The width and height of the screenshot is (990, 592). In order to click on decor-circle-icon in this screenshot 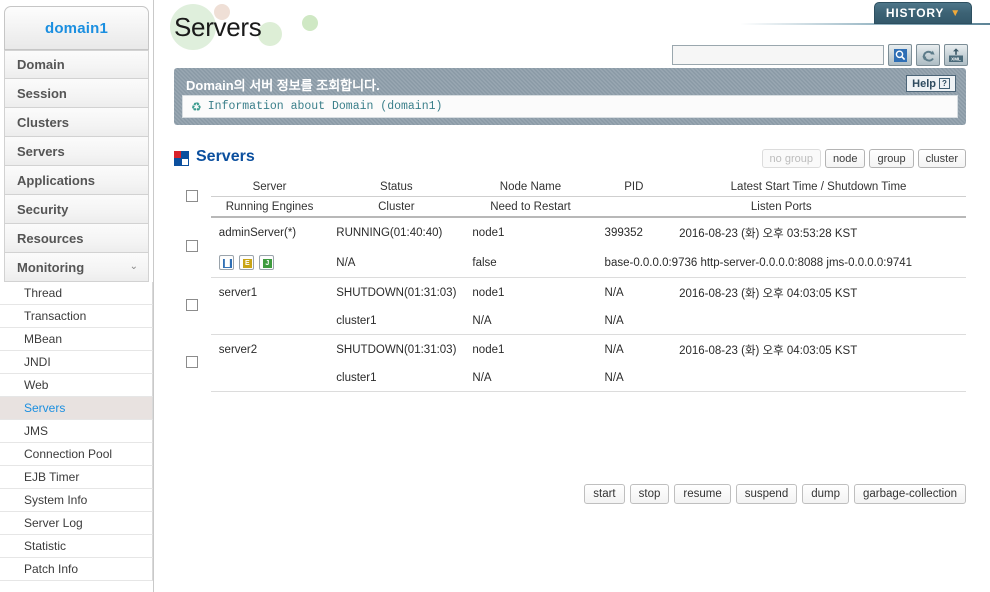, I will do `click(270, 34)`.